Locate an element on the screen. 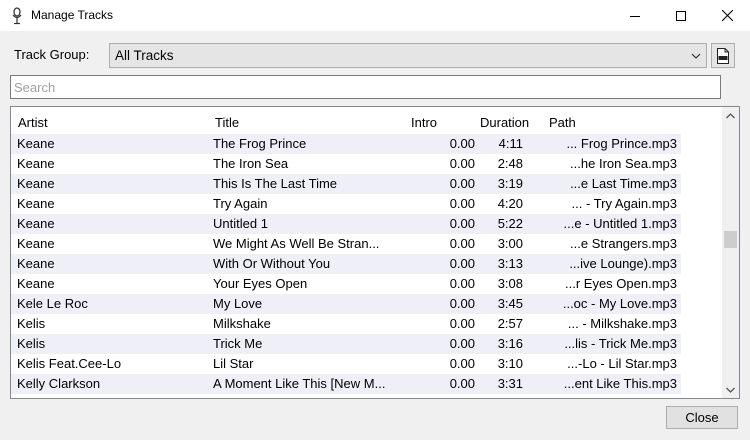  duration-cell: 3:16 is located at coordinates (510, 343).